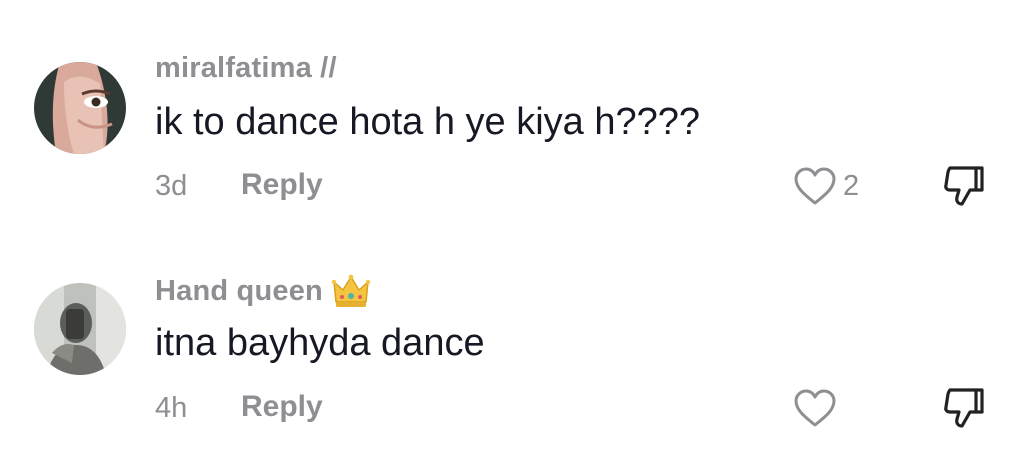 The width and height of the screenshot is (1024, 462). I want to click on comment-text: itna bayhyda dance, so click(320, 343).